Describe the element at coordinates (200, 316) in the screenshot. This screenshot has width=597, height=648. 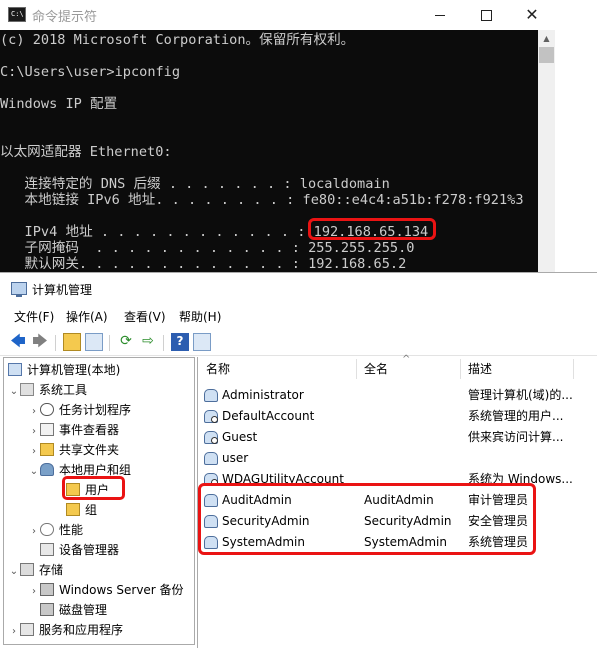
I see `menu-help: 帮助(H)` at that location.